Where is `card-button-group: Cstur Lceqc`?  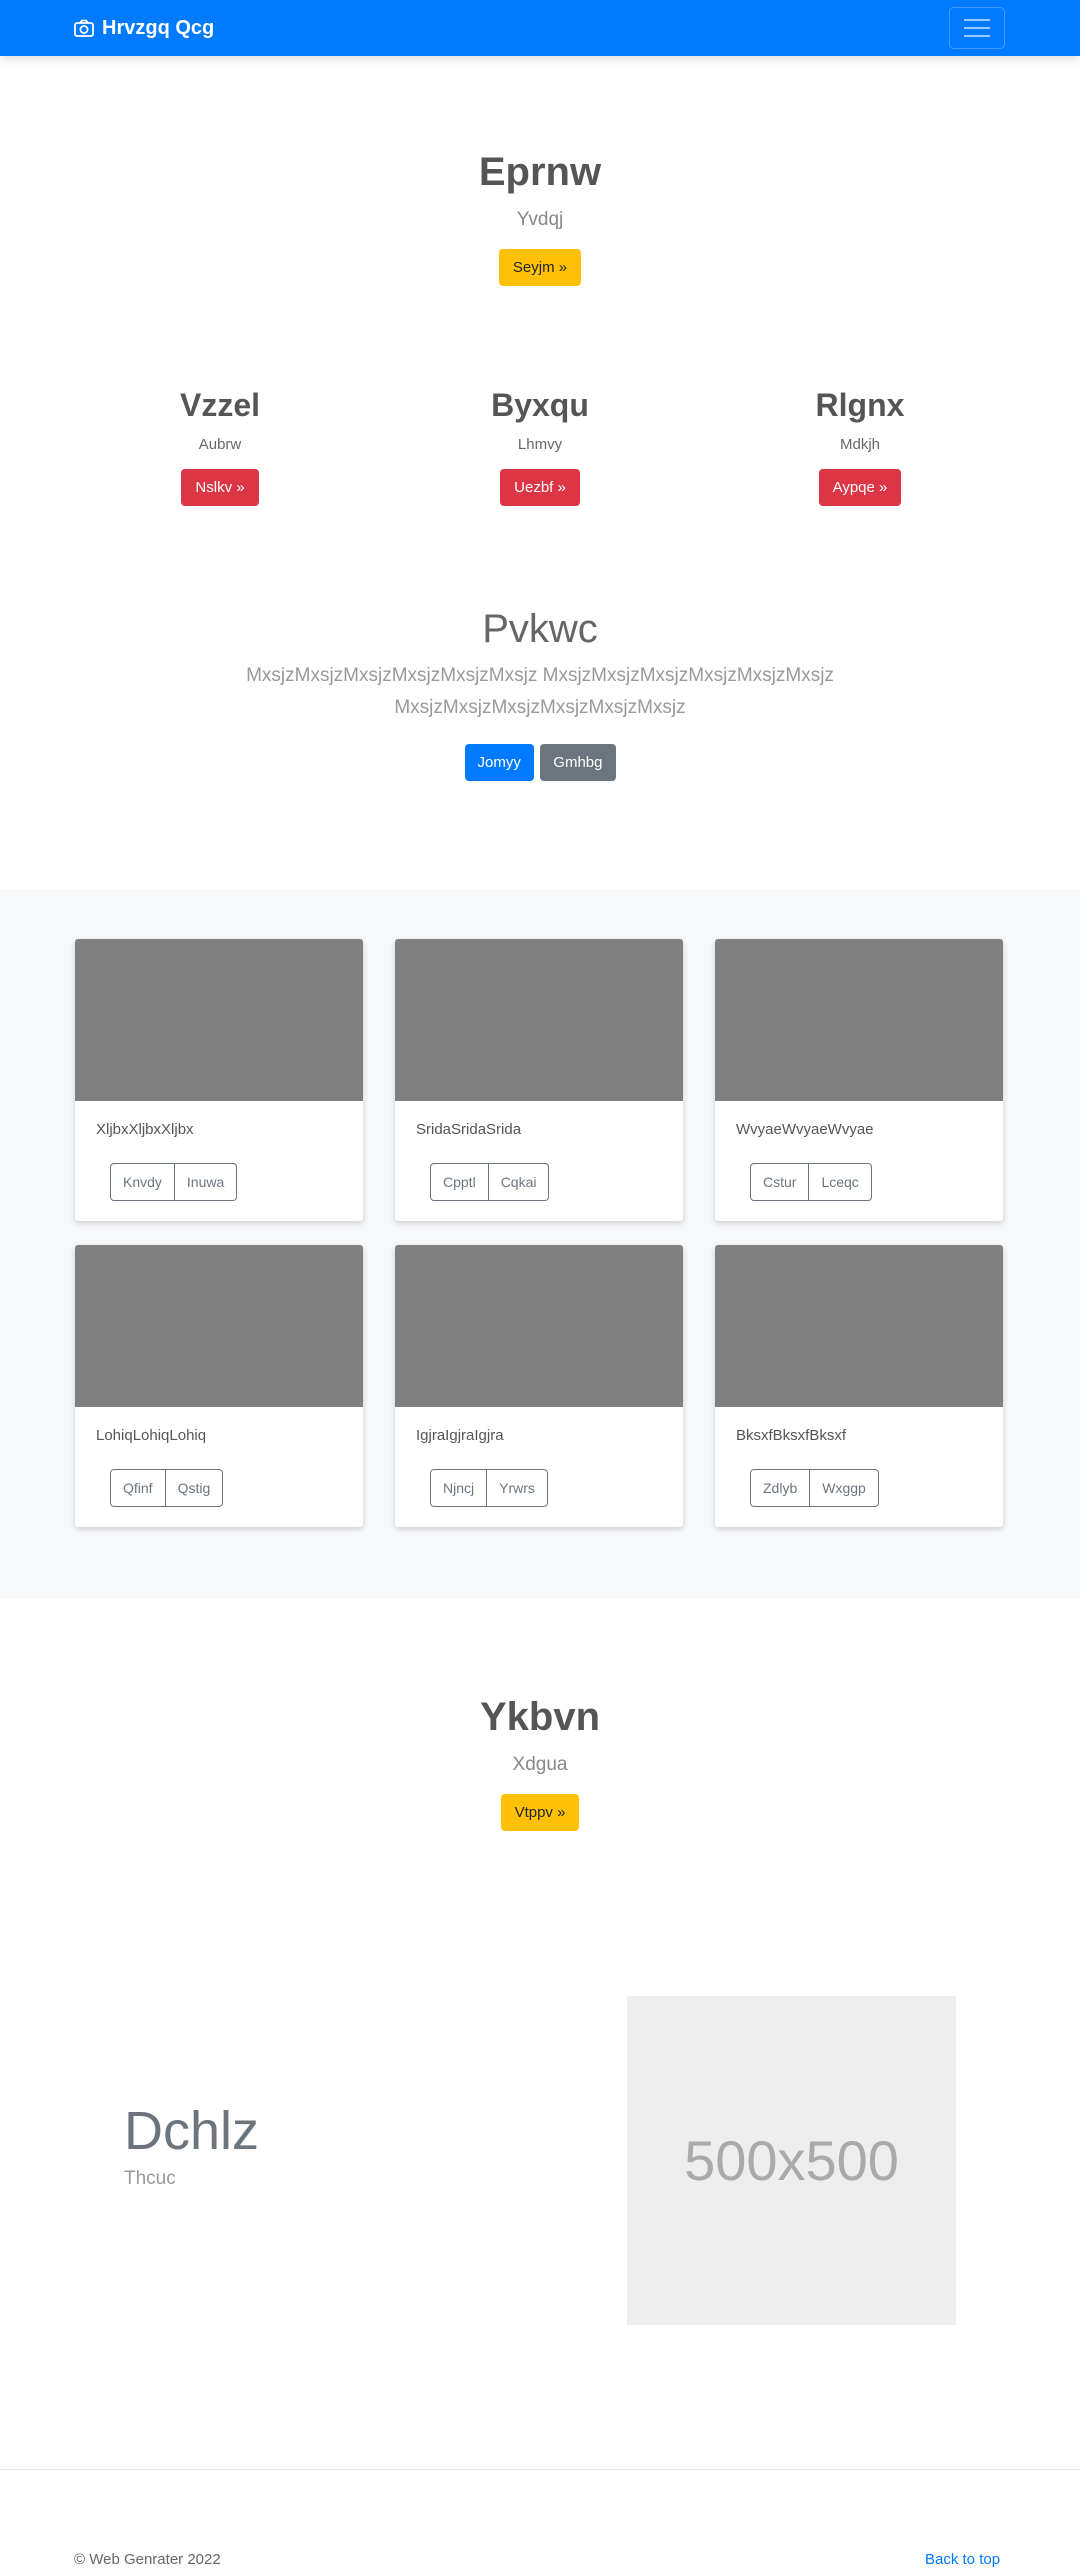 card-button-group: Cstur Lceqc is located at coordinates (811, 1182).